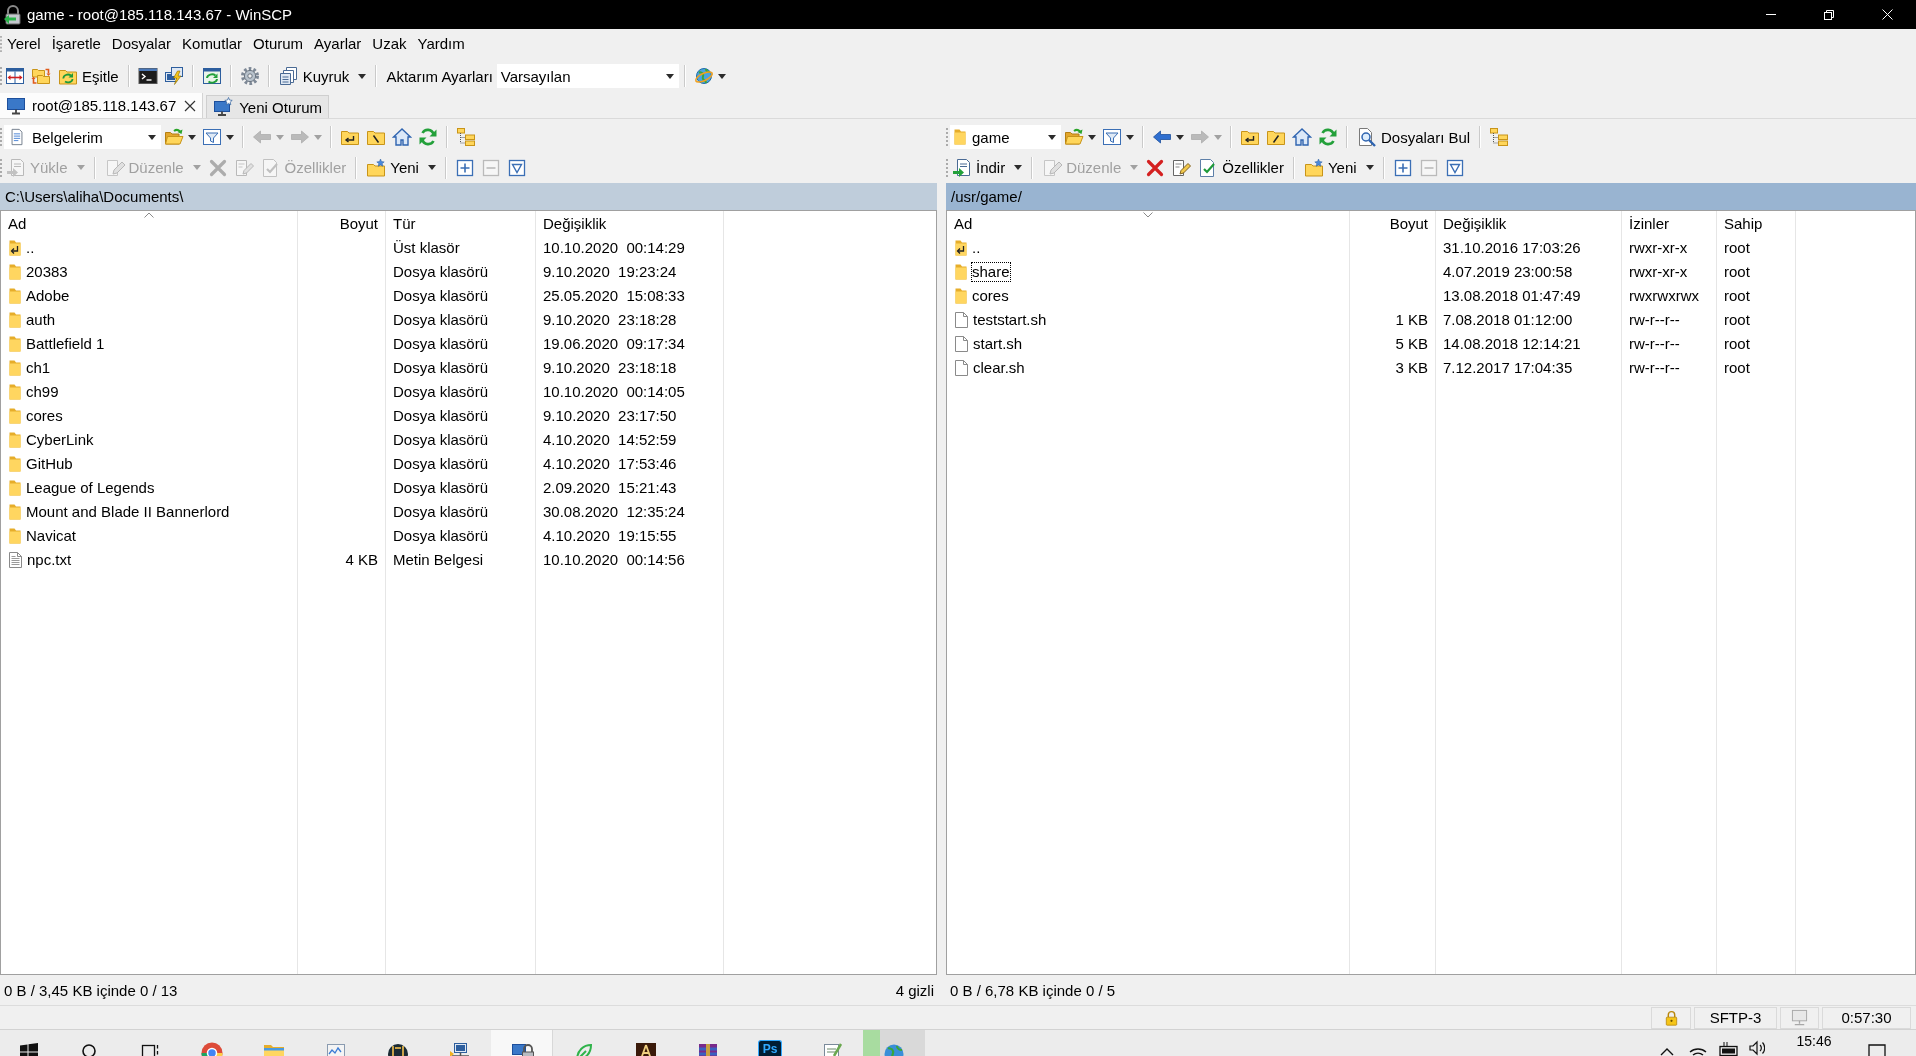  What do you see at coordinates (173, 76) in the screenshot?
I see `monitors-lightning-icon` at bounding box center [173, 76].